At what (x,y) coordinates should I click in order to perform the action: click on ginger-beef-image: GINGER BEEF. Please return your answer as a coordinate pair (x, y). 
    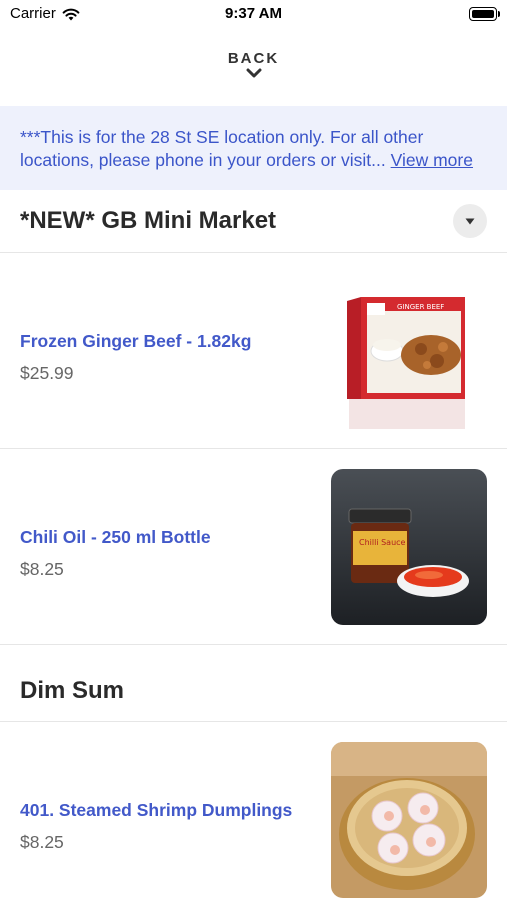
    Looking at the image, I should click on (409, 351).